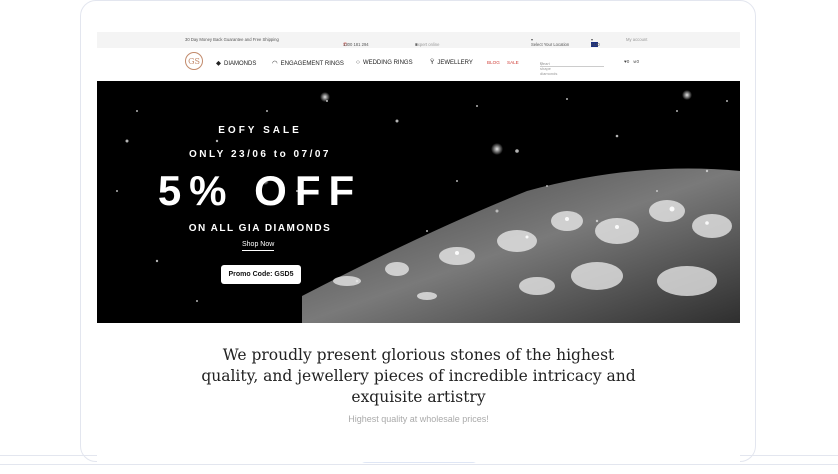  What do you see at coordinates (261, 274) in the screenshot?
I see `promo-code-badge: Promo Code: GSD5` at bounding box center [261, 274].